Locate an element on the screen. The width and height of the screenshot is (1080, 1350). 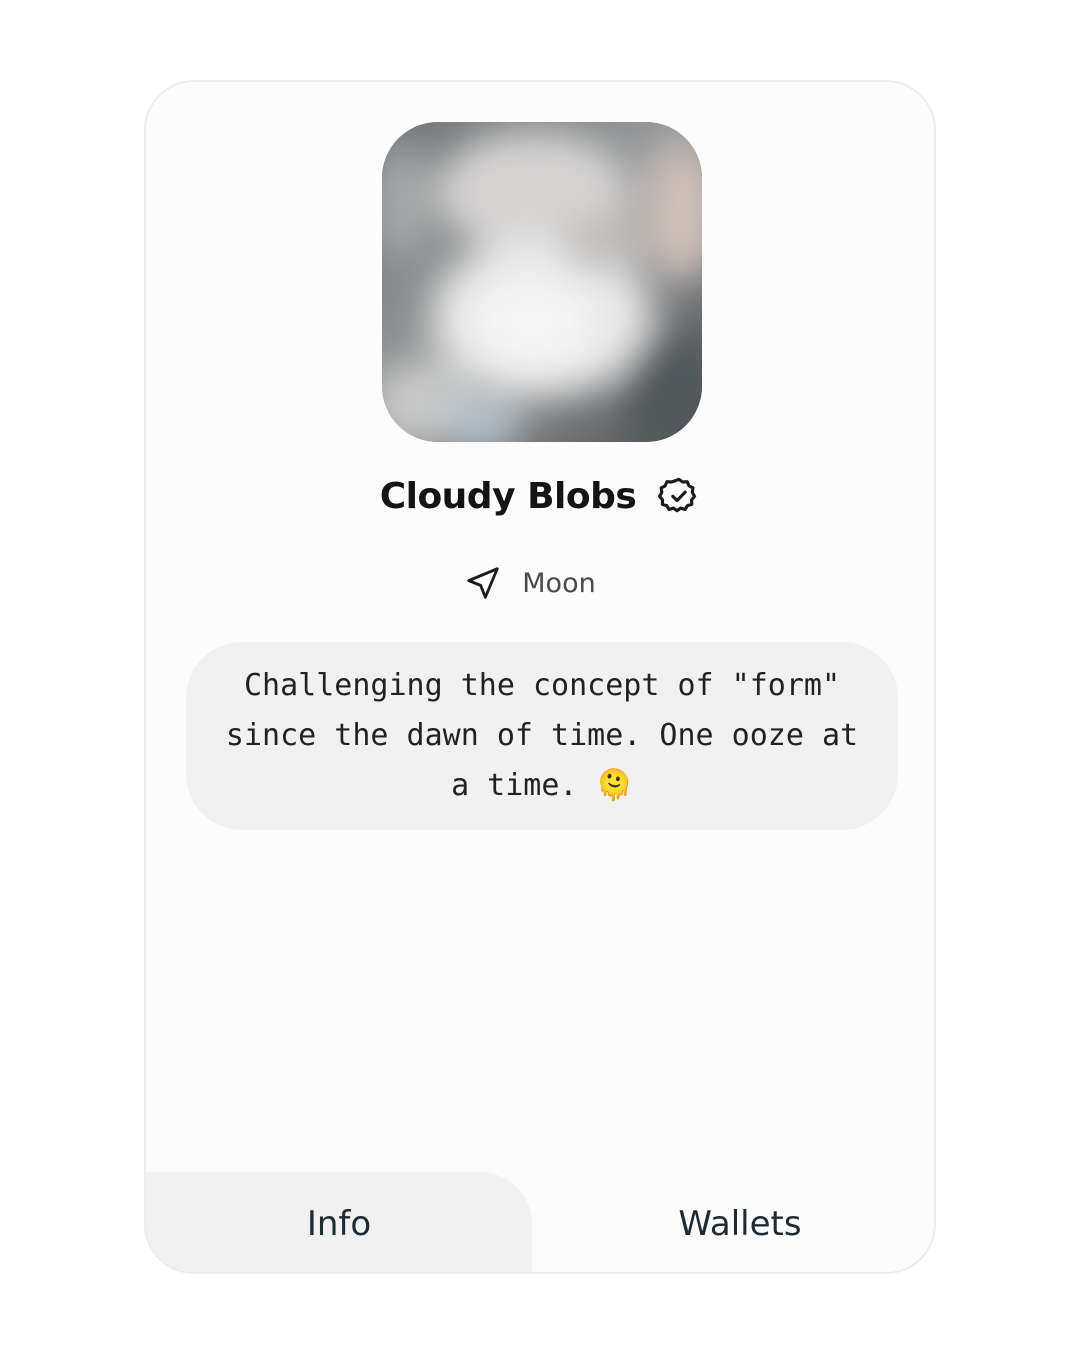
tab-wallets: Wallets is located at coordinates (738, 1222).